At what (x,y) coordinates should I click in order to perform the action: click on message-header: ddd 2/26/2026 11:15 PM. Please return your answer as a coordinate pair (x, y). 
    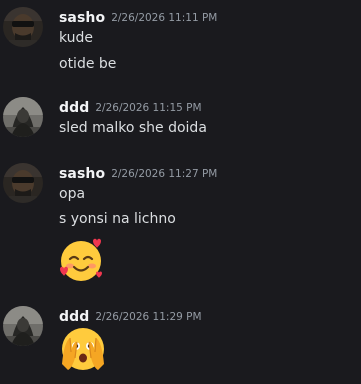
    Looking at the image, I should click on (130, 107).